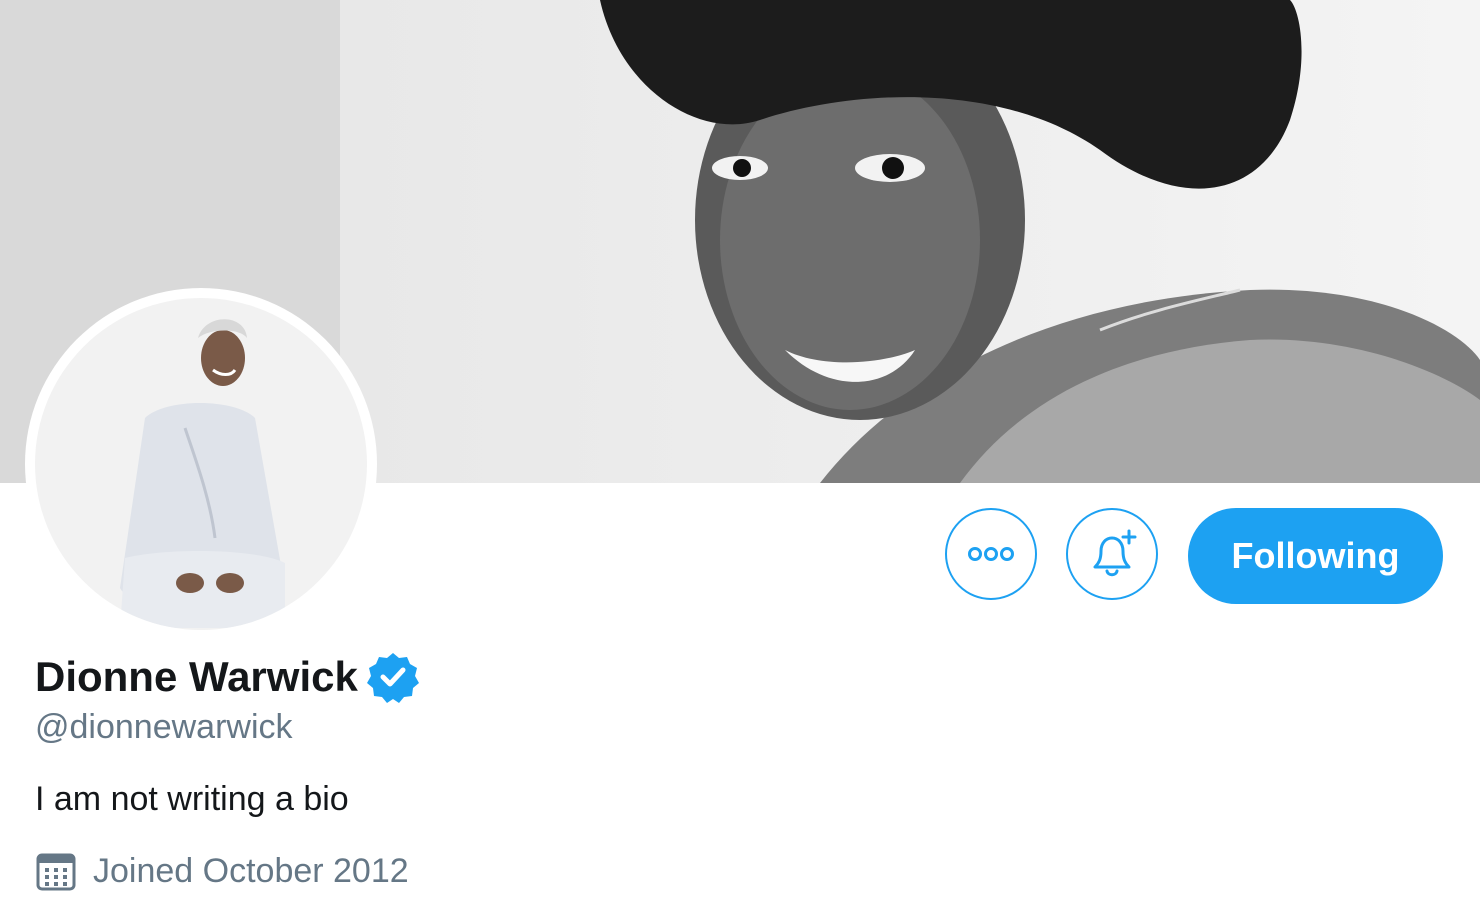  I want to click on more-button, so click(991, 554).